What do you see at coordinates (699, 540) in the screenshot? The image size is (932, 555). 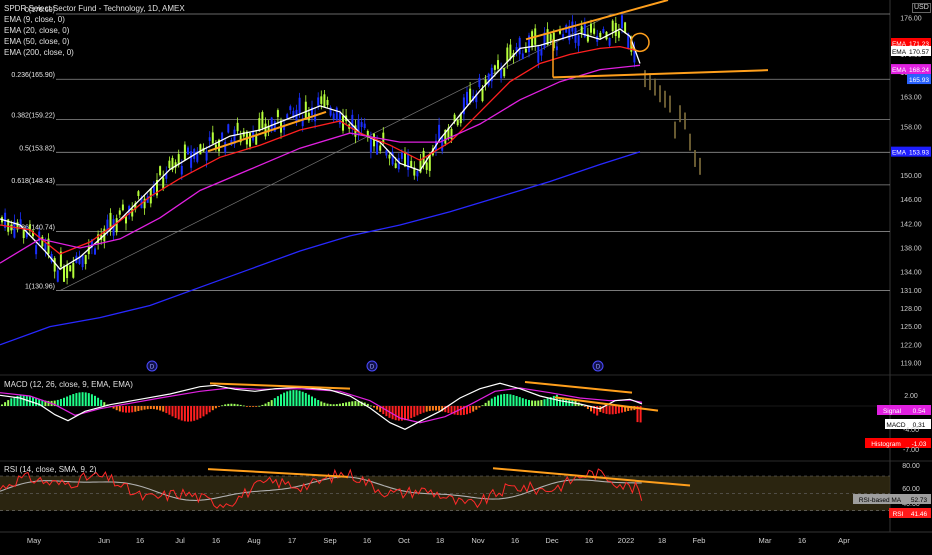 I see `time-tick-label: Feb` at bounding box center [699, 540].